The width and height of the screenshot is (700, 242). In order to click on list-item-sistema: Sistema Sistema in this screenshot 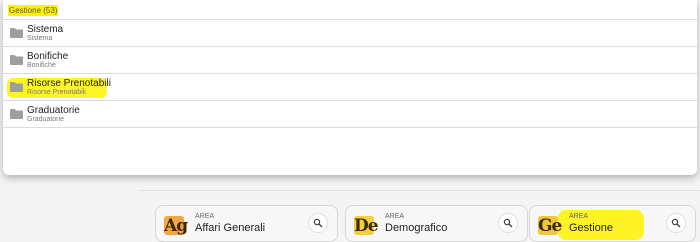, I will do `click(350, 33)`.